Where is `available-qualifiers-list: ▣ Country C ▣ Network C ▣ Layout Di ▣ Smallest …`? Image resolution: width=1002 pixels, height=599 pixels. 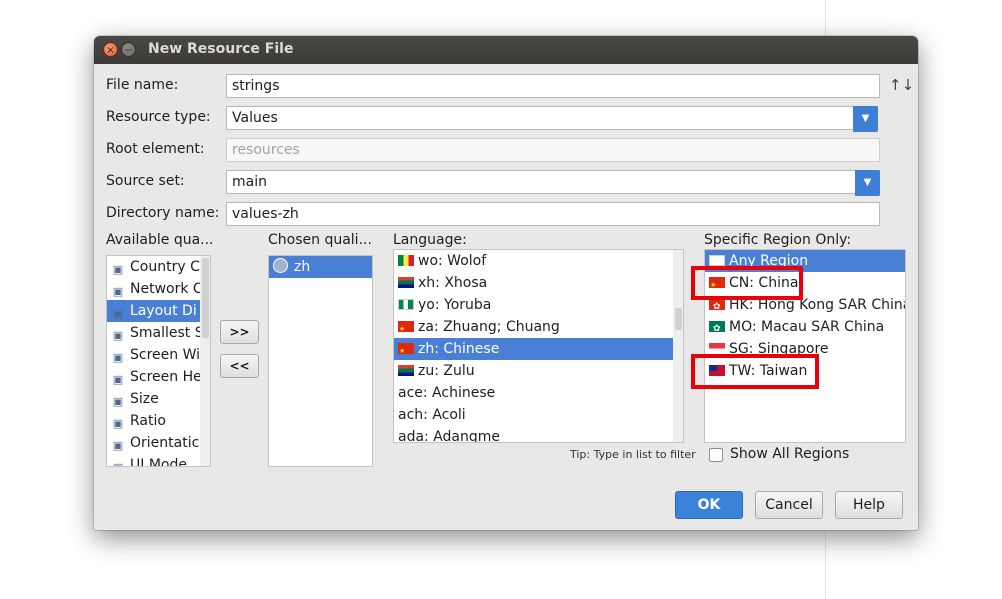
available-qualifiers-list: ▣ Country C ▣ Network C ▣ Layout Di ▣ Smallest … is located at coordinates (158, 361).